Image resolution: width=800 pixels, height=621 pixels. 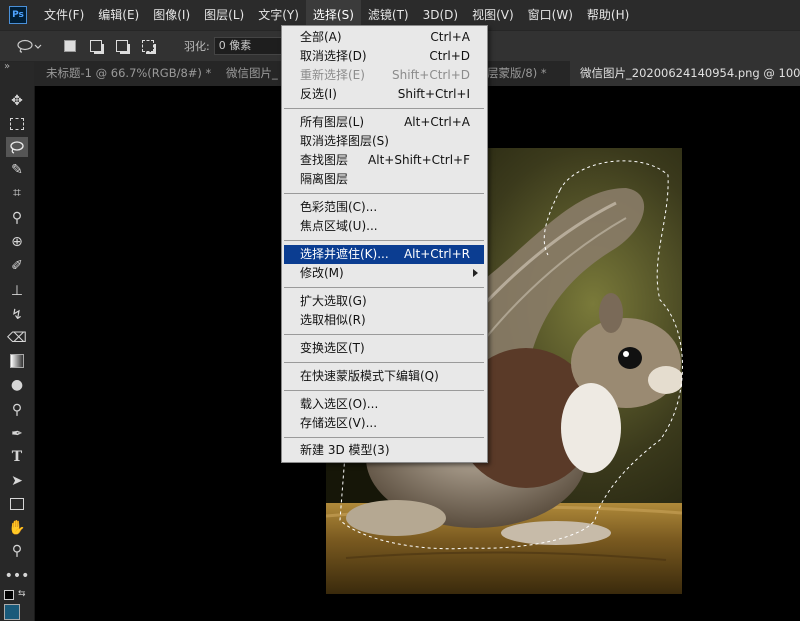 I want to click on submenu-arrow-icon, so click(x=475, y=273).